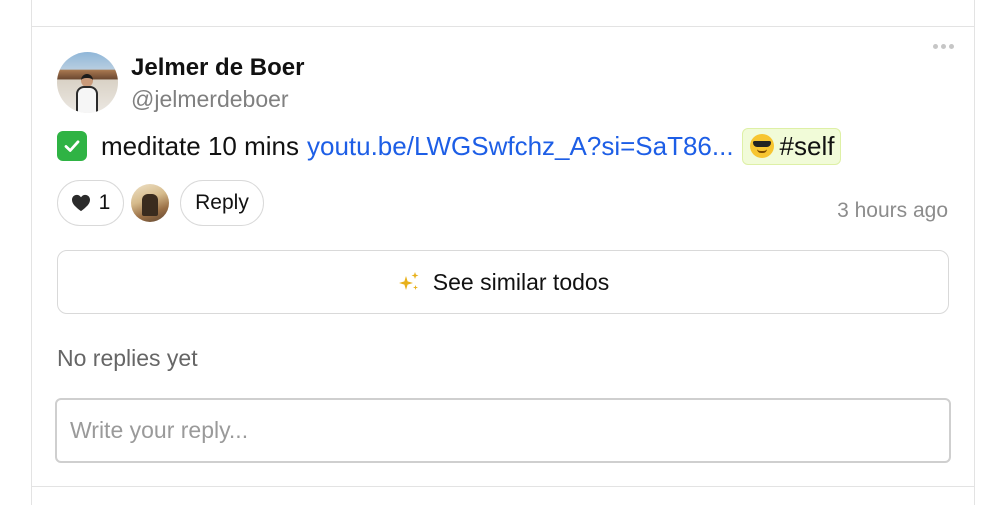  I want to click on tag-self: #self, so click(791, 146).